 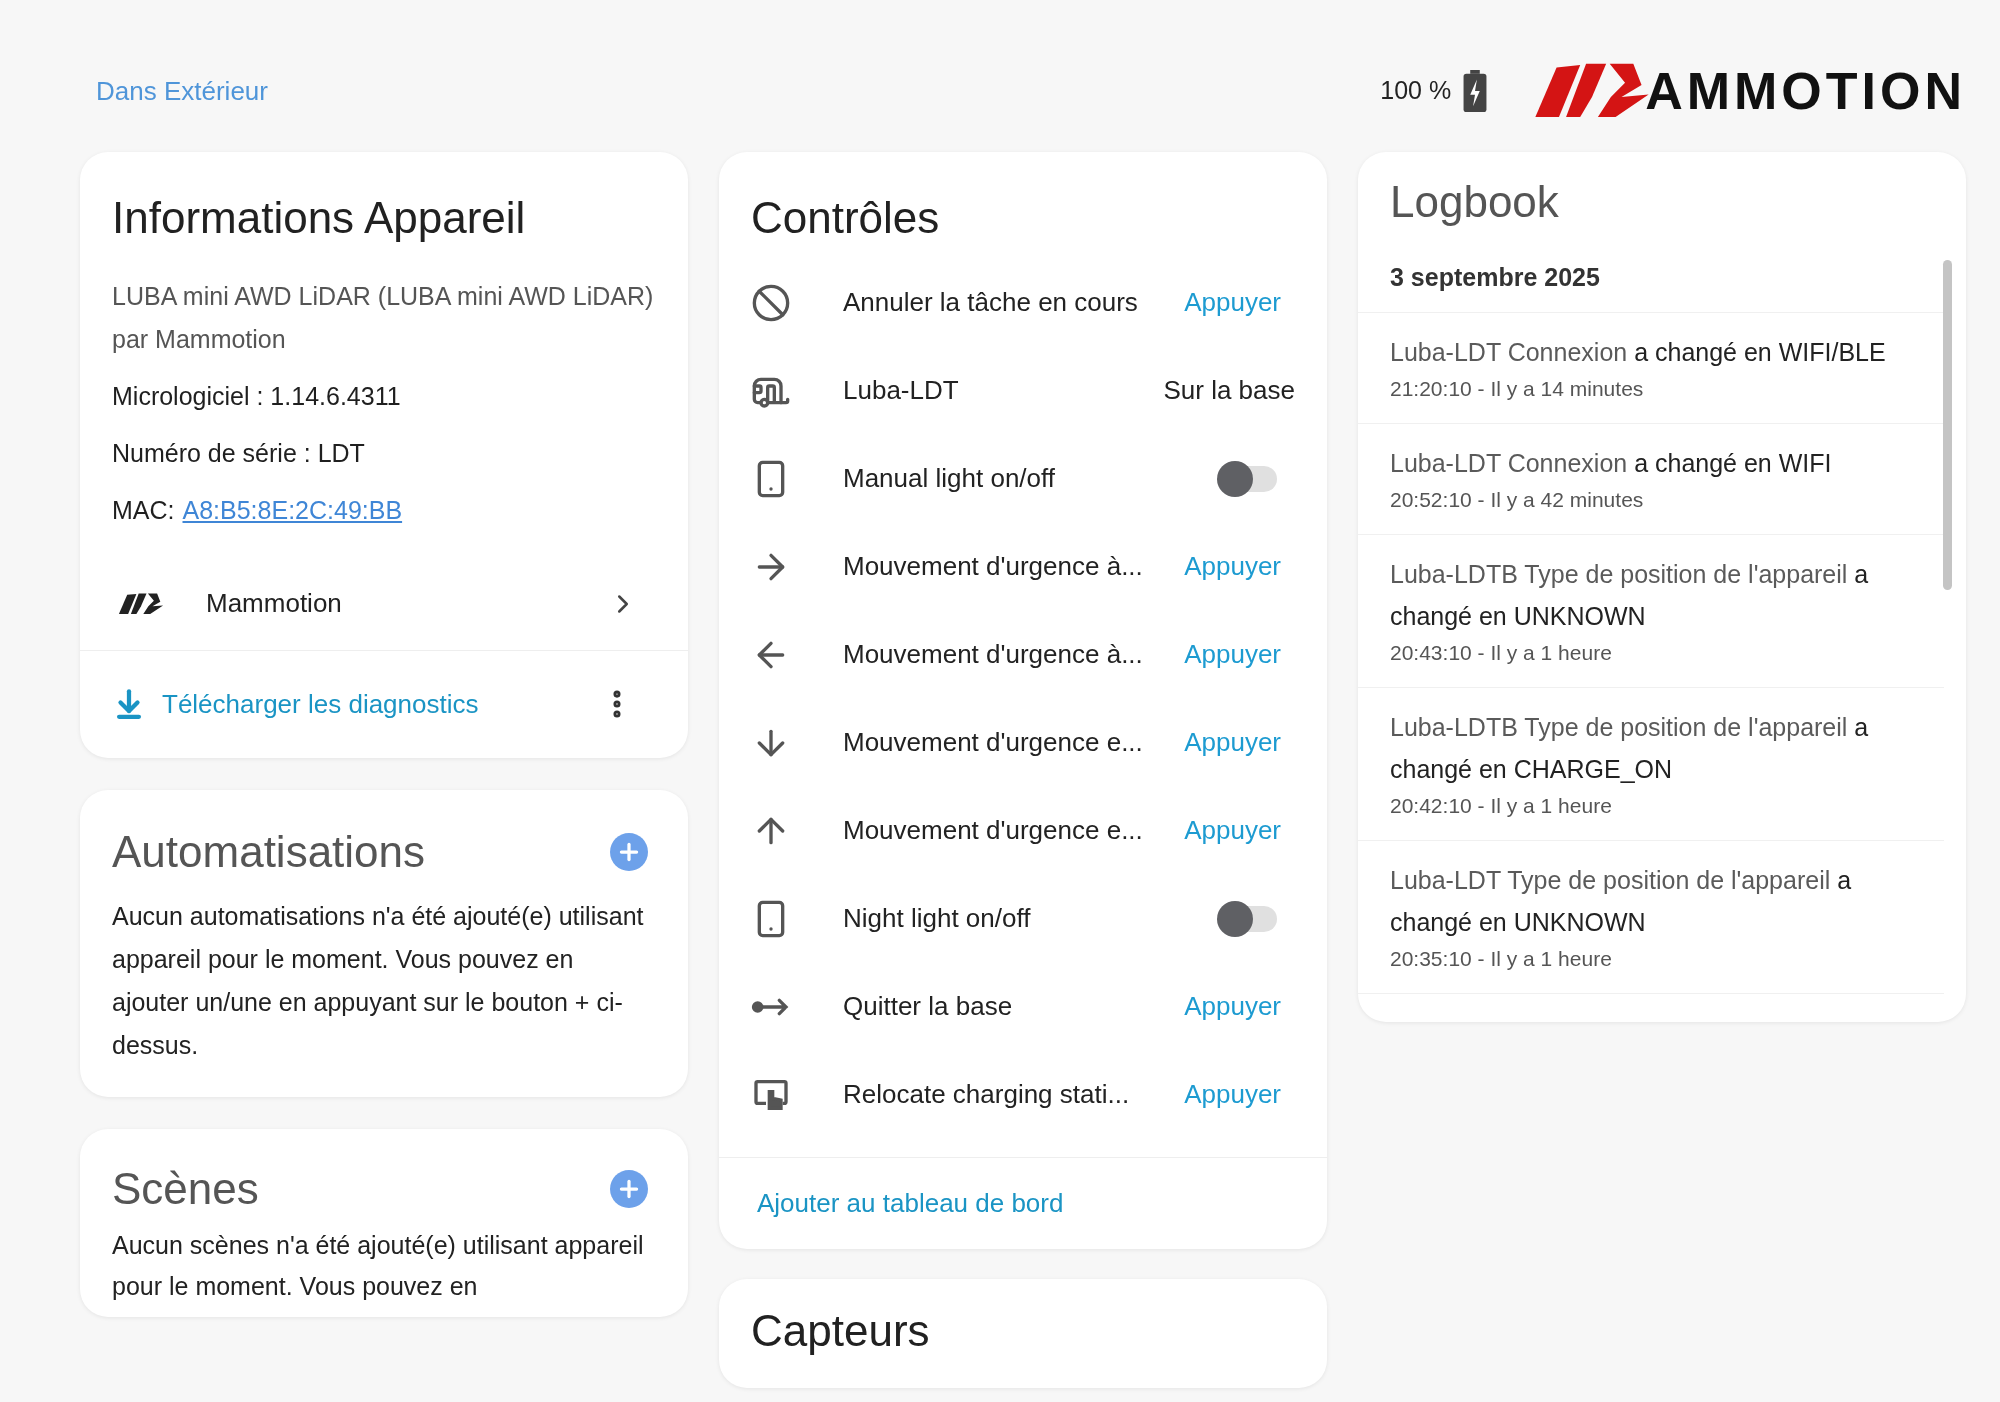 What do you see at coordinates (378, 980) in the screenshot?
I see `empty-message: Aucun automatisations n'a été ajouté(e) utilisant appareil pour le moment. Vous pouvez en ajouter un/une en appuyant sur le bouton + ci-dessus.` at bounding box center [378, 980].